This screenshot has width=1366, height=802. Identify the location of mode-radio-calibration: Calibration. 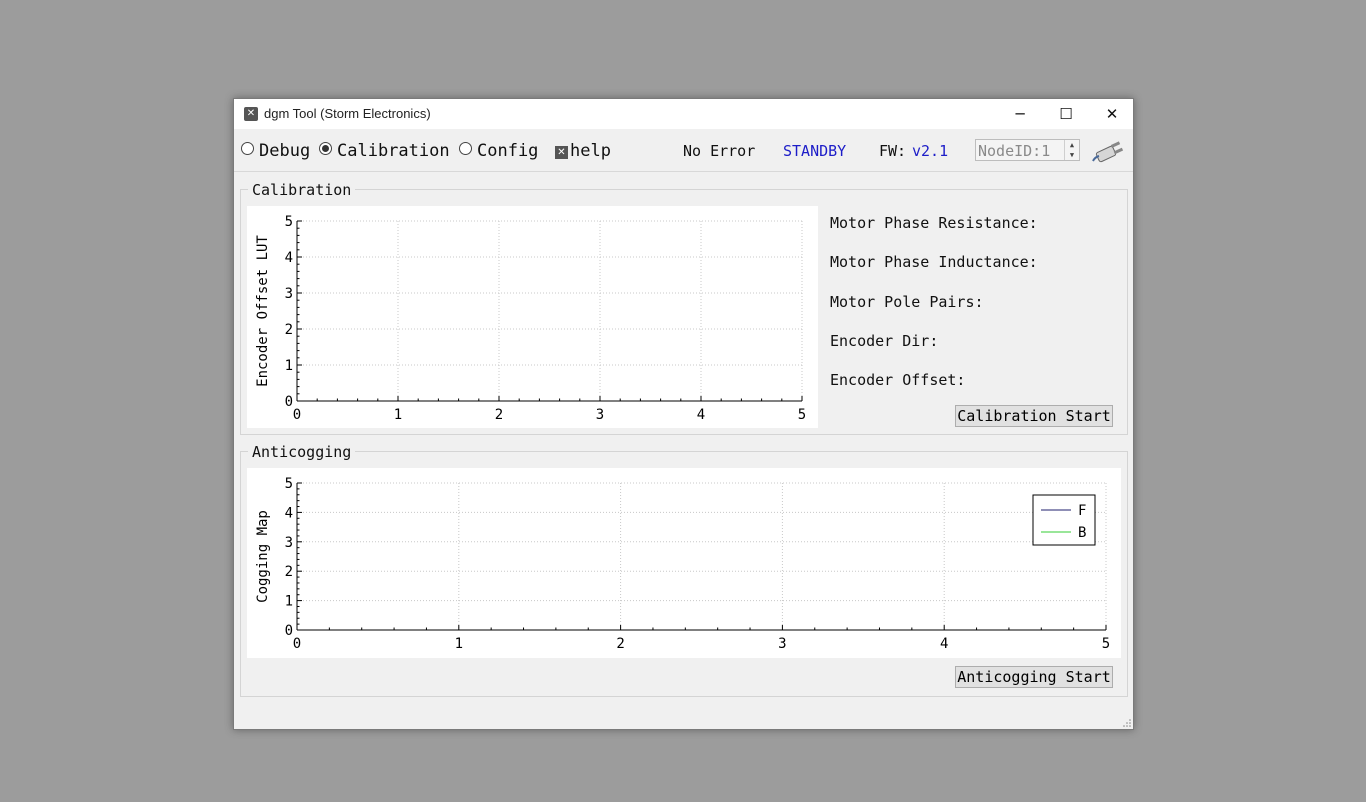
(384, 151).